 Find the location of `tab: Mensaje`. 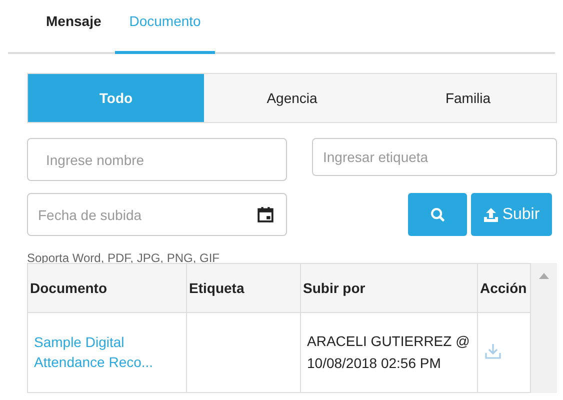

tab: Mensaje is located at coordinates (74, 27).